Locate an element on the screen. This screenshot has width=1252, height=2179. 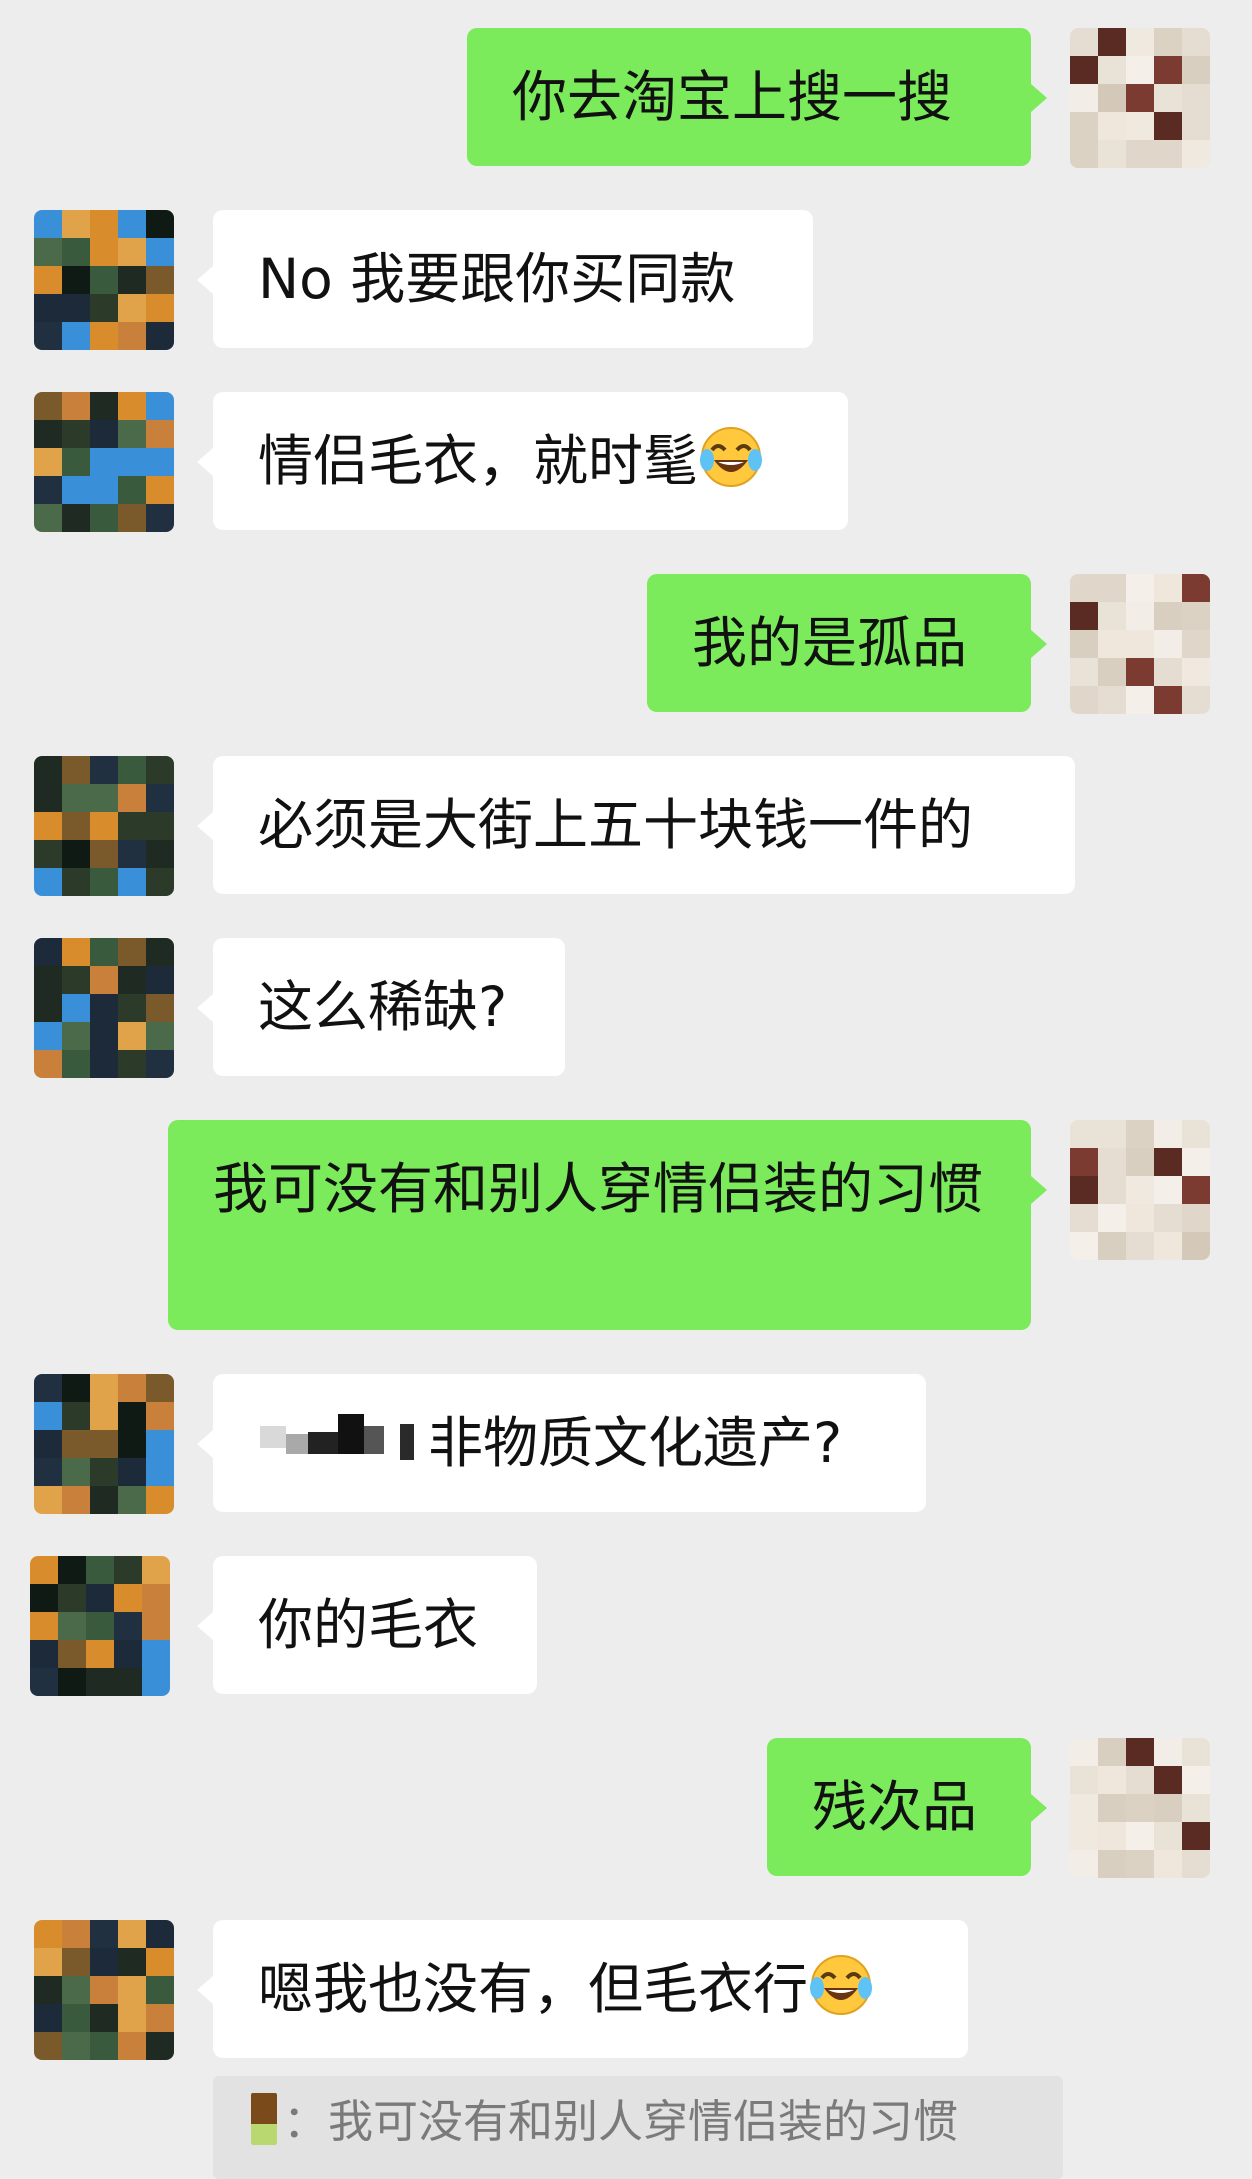
message-text: 情侣毛衣，就时髦 is located at coordinates (478, 461).